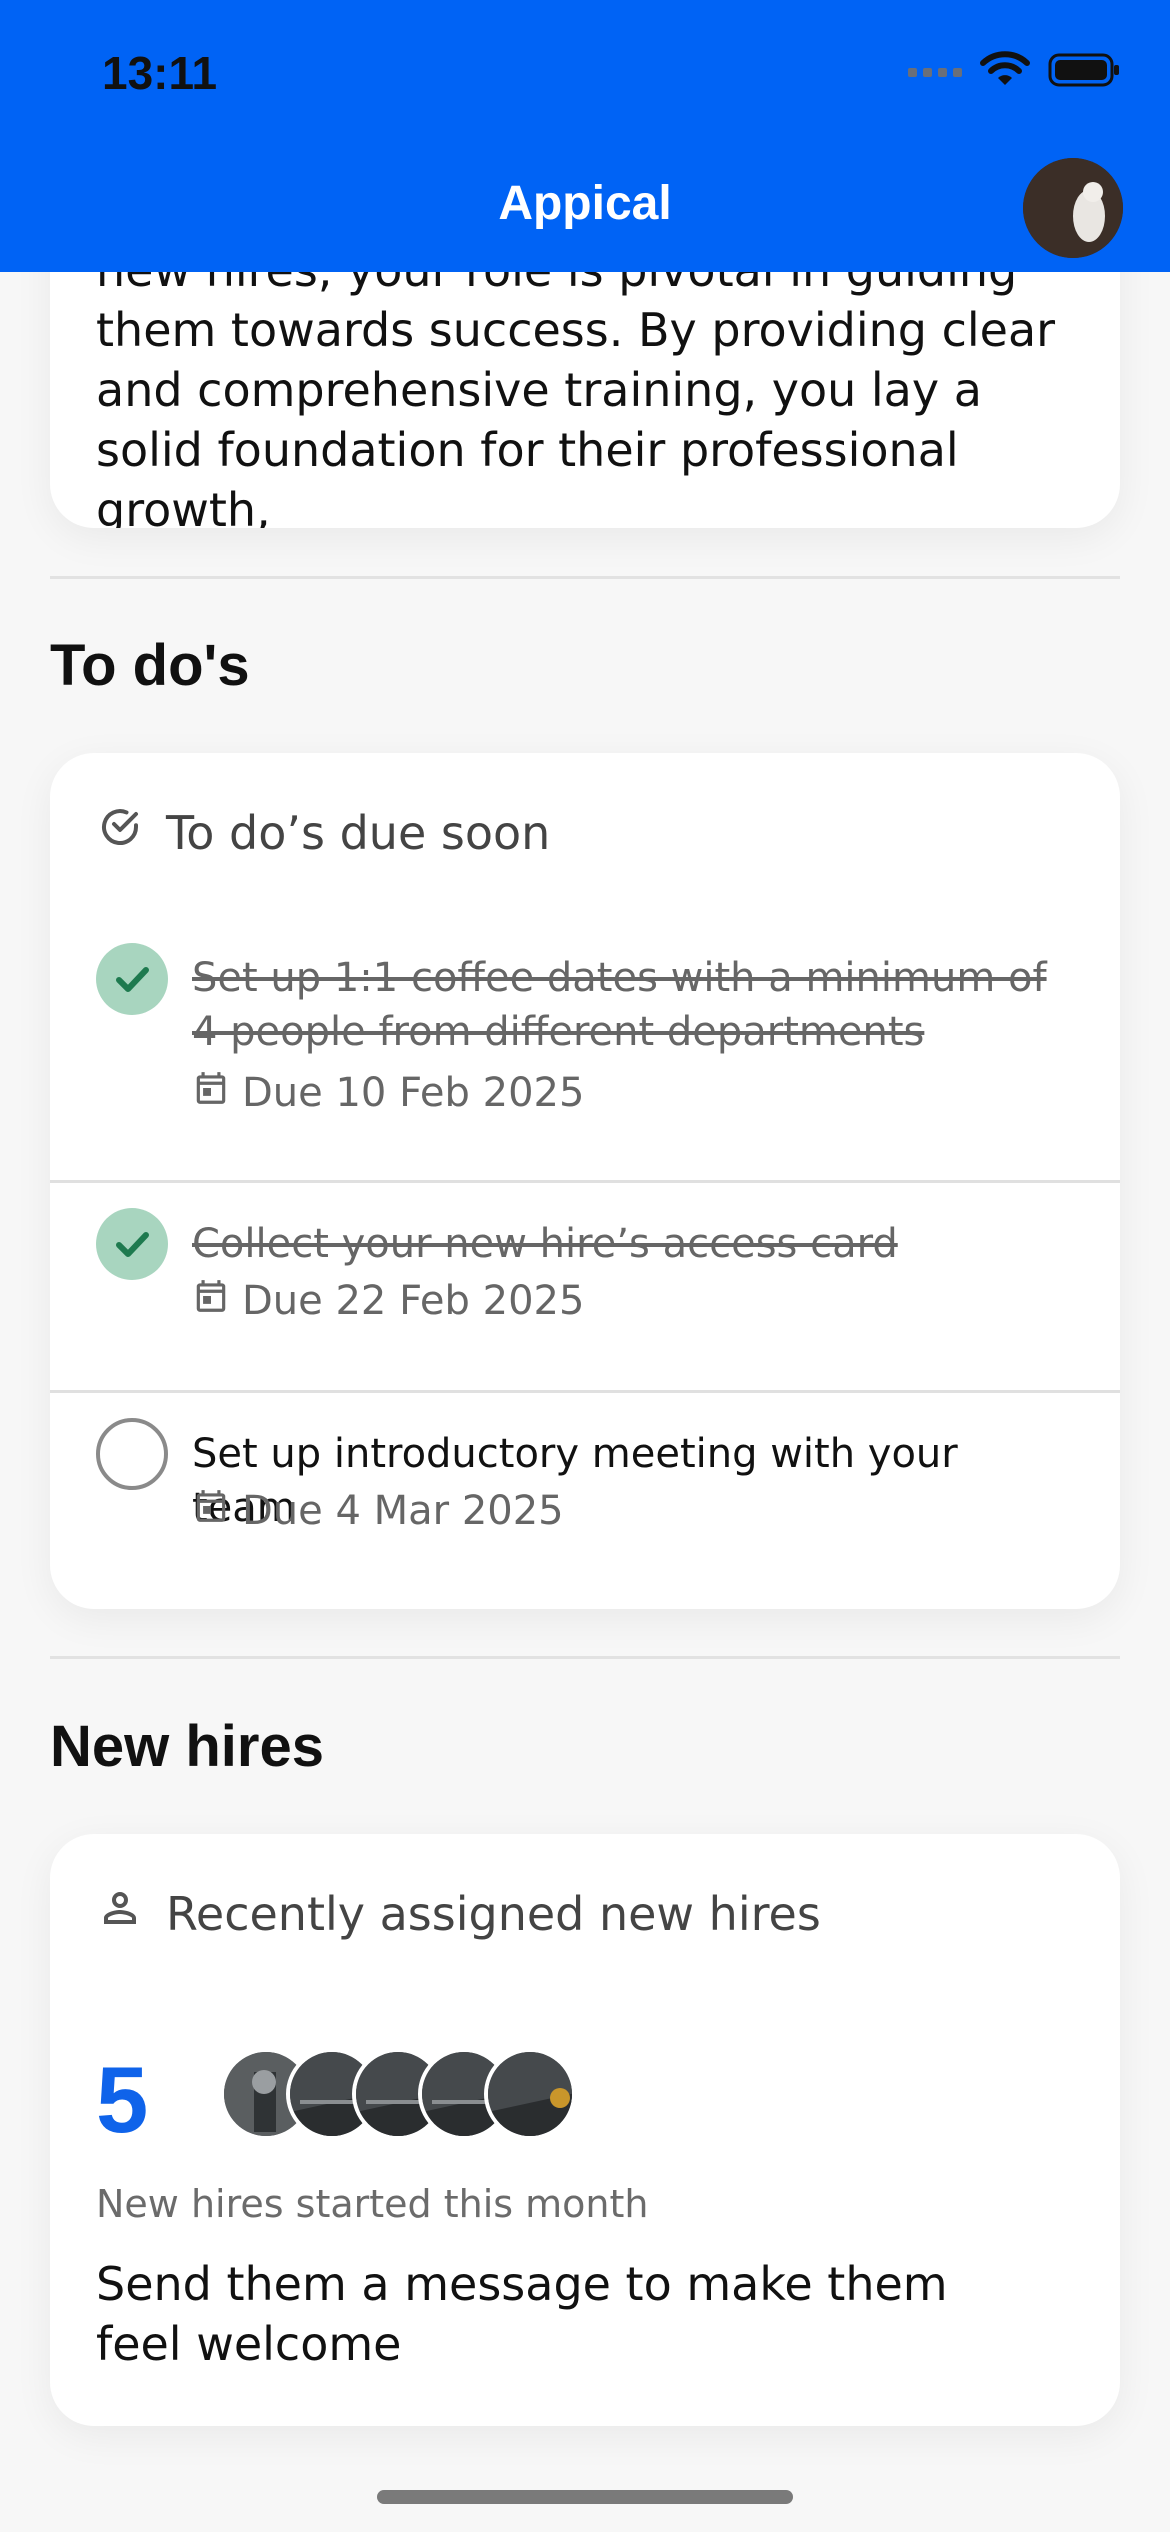  What do you see at coordinates (120, 1913) in the screenshot?
I see `person-icon` at bounding box center [120, 1913].